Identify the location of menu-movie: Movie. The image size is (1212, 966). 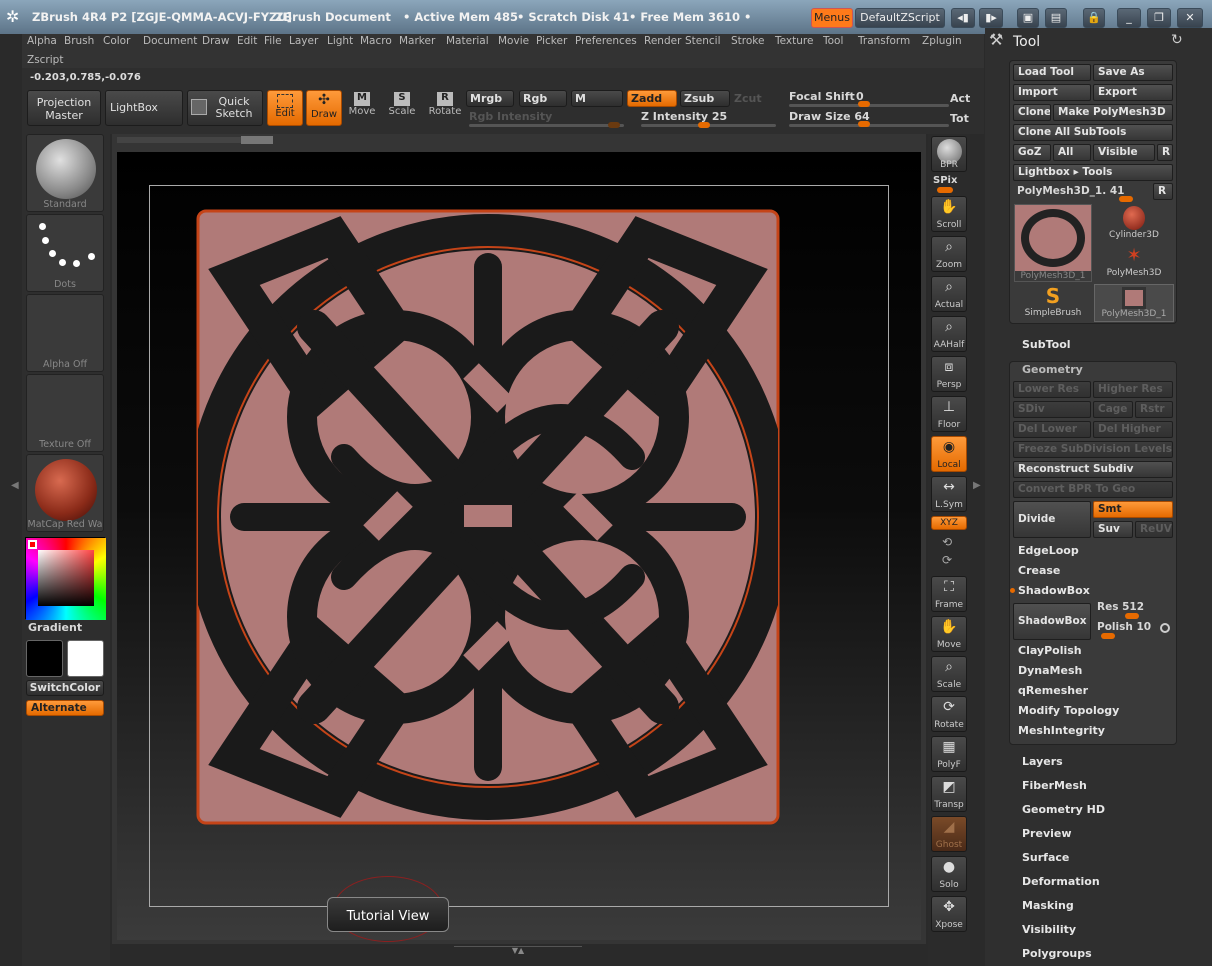
(513, 41).